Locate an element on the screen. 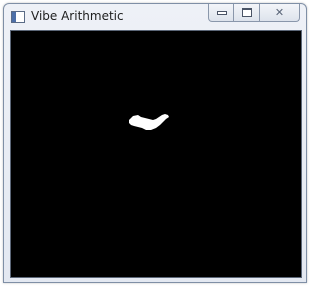 This screenshot has height=286, width=320. app-window-icon is located at coordinates (18, 17).